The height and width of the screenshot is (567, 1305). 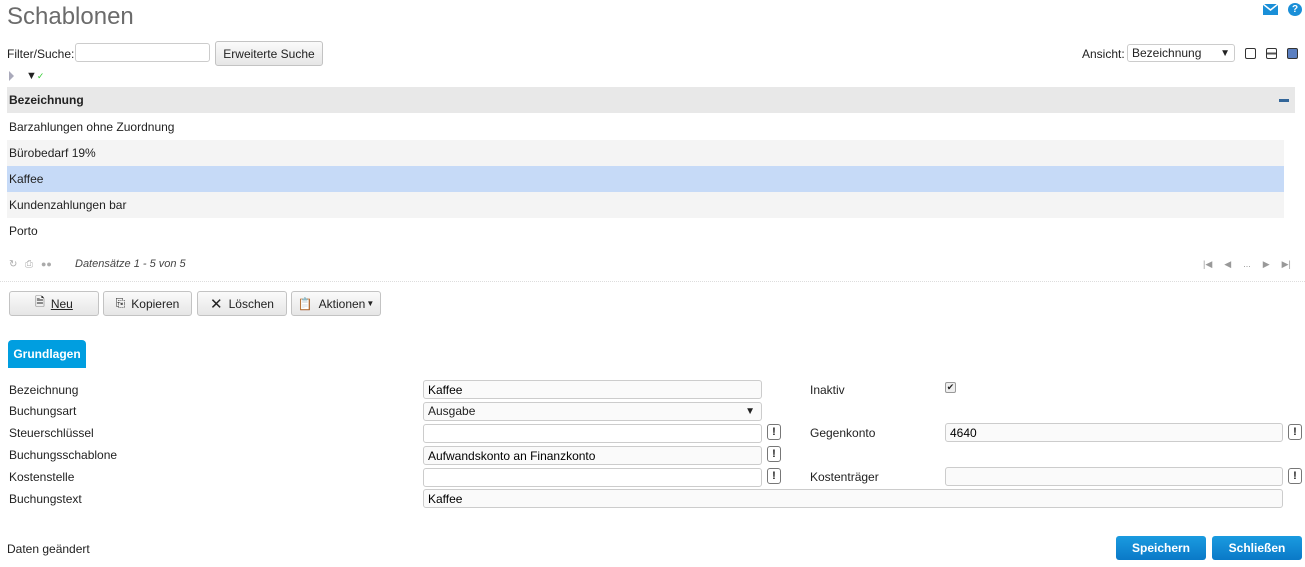 What do you see at coordinates (592, 455) in the screenshot?
I see `buchungsschablone-field` at bounding box center [592, 455].